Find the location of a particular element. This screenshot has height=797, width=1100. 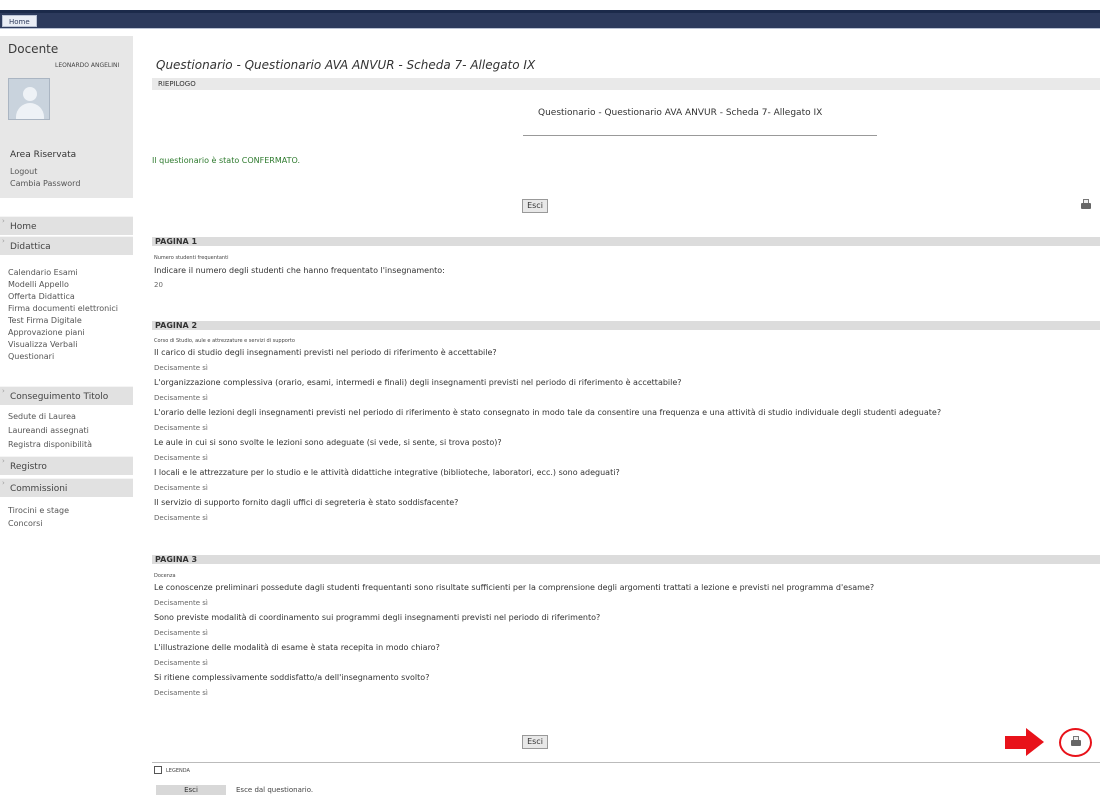

sidebar-item-visualizza-verbali: Visualizza Verbali is located at coordinates (42, 344).